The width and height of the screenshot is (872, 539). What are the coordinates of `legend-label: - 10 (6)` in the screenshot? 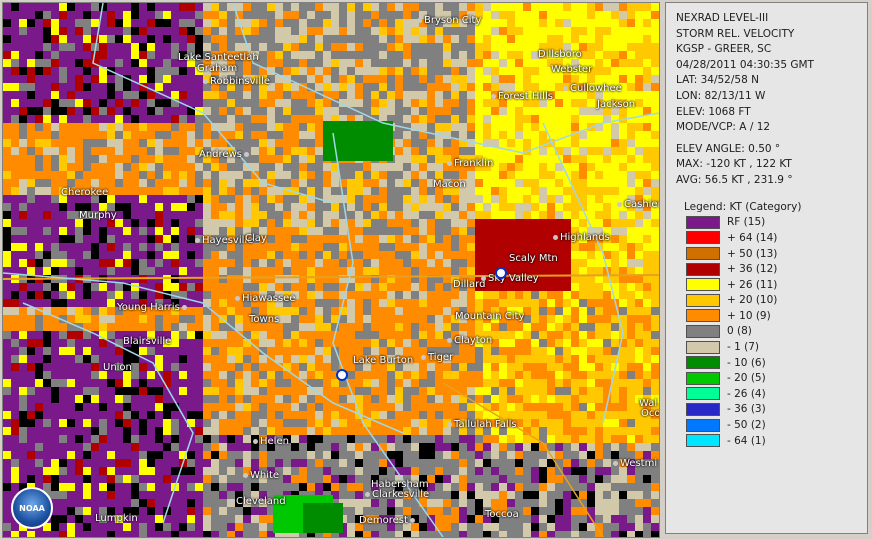 It's located at (746, 362).